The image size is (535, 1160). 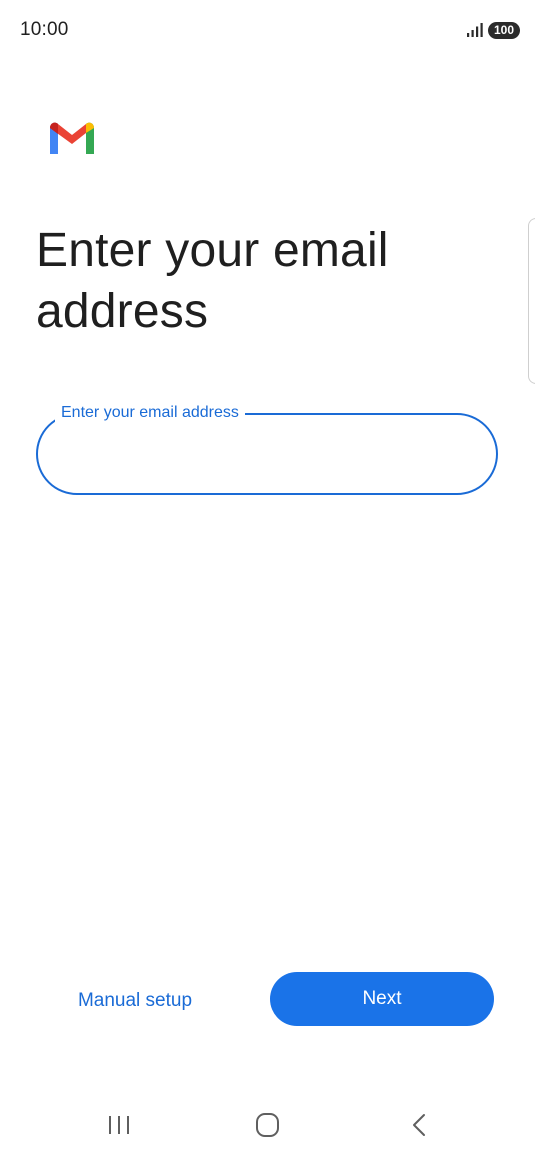 I want to click on next-button: Next, so click(x=382, y=999).